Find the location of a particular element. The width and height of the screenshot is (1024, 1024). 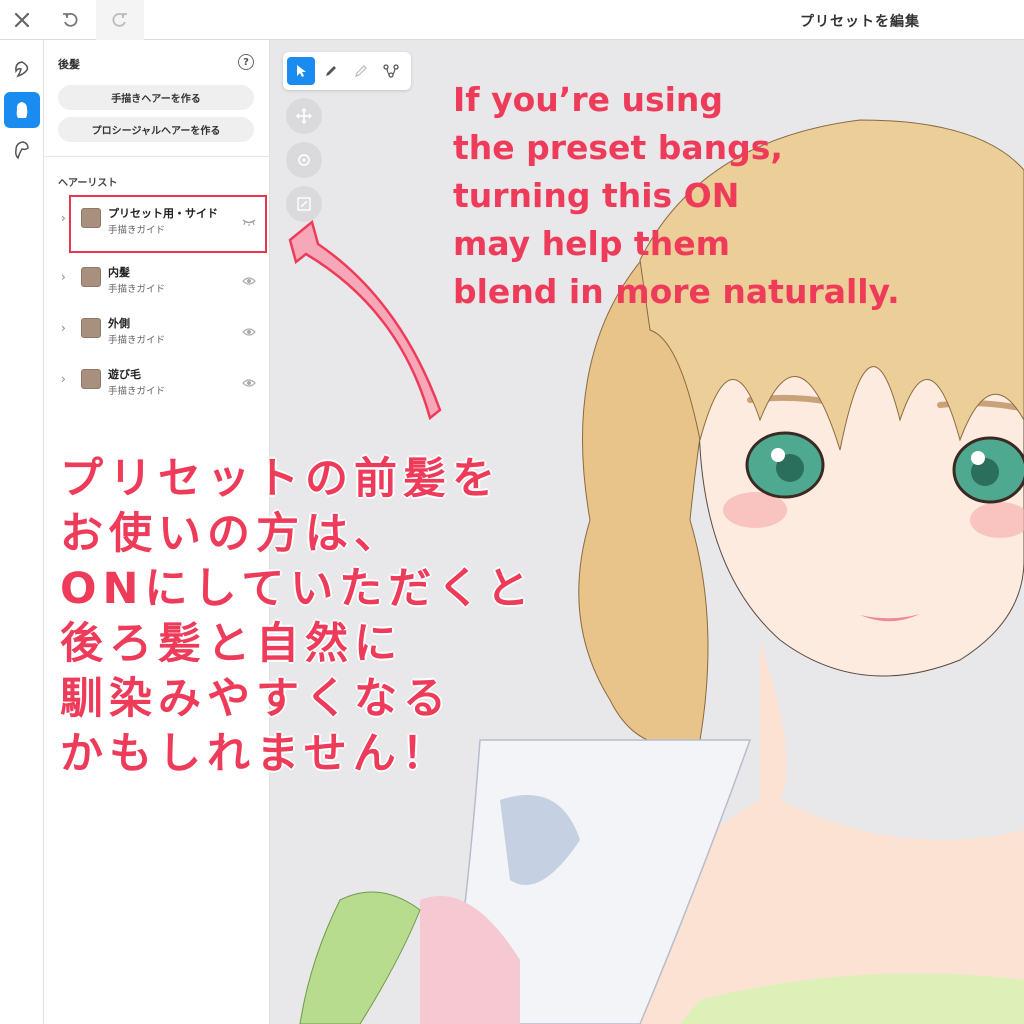

annotation-jp-line: 後ろ髪と自然に is located at coordinates (231, 644).